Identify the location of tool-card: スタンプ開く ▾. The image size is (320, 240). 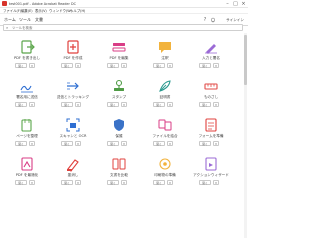
(119, 91).